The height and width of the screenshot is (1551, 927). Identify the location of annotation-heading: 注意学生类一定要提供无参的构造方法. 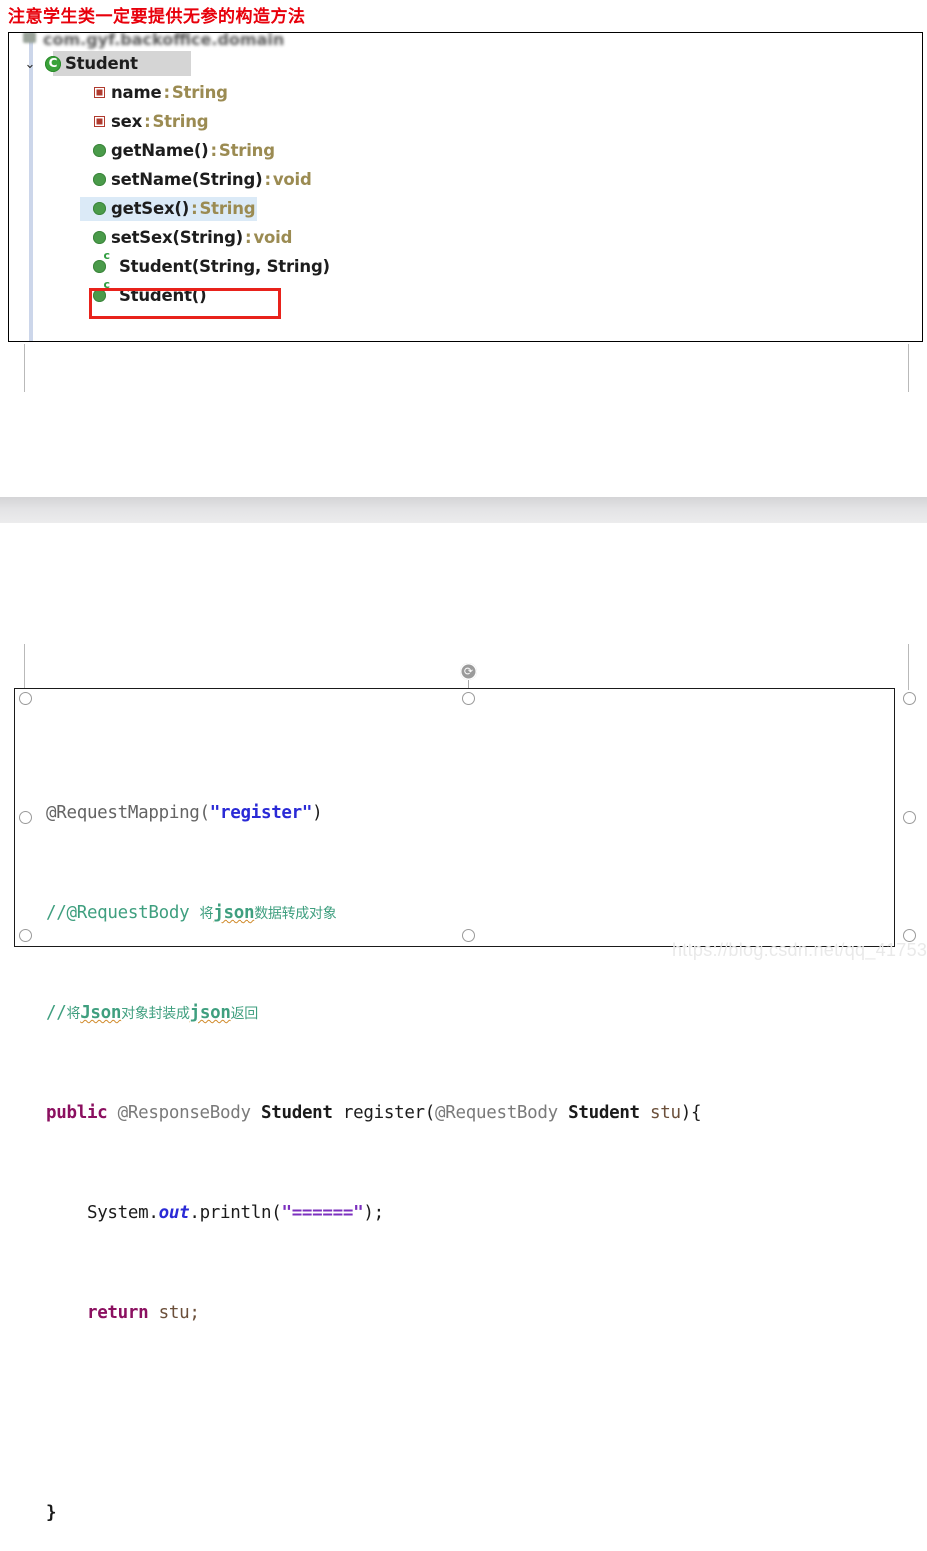
(157, 17).